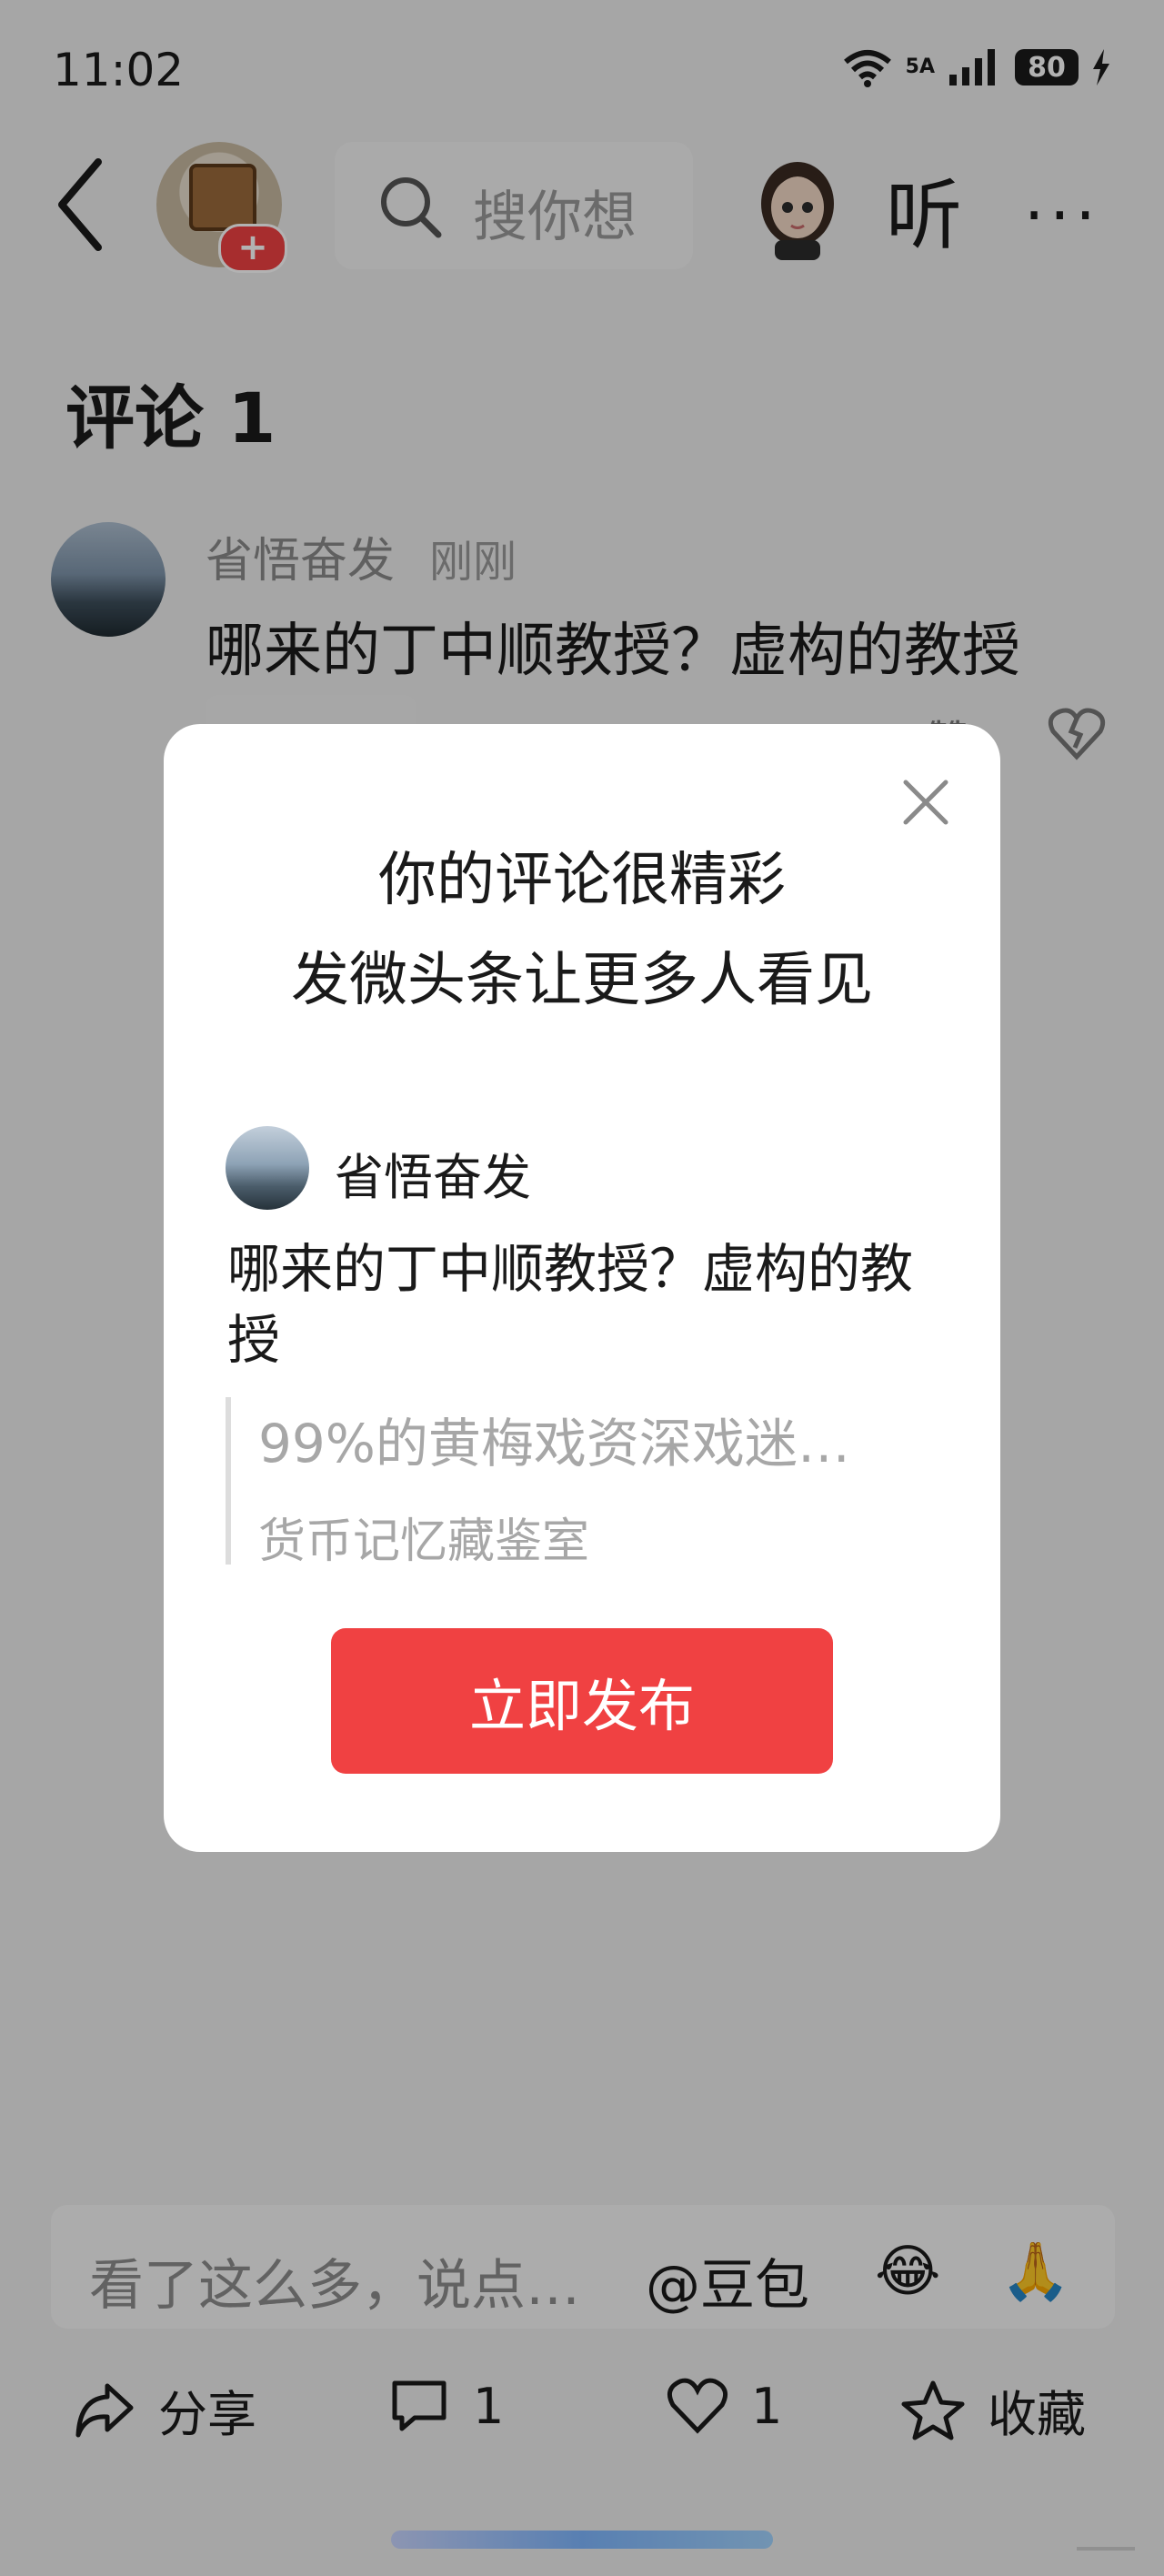 The height and width of the screenshot is (2576, 1164). What do you see at coordinates (582, 880) in the screenshot?
I see `modal-title-line1: 你的评论很精彩` at bounding box center [582, 880].